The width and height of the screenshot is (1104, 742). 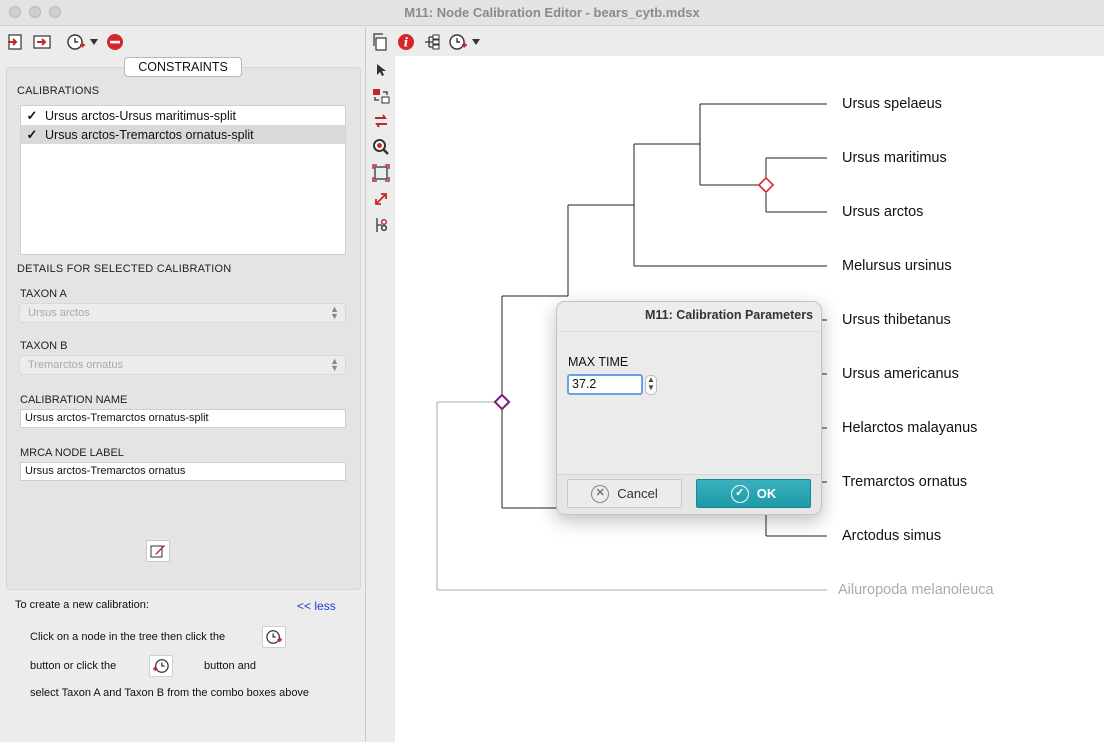 I want to click on taxon-label: Arctodus simus, so click(x=891, y=536).